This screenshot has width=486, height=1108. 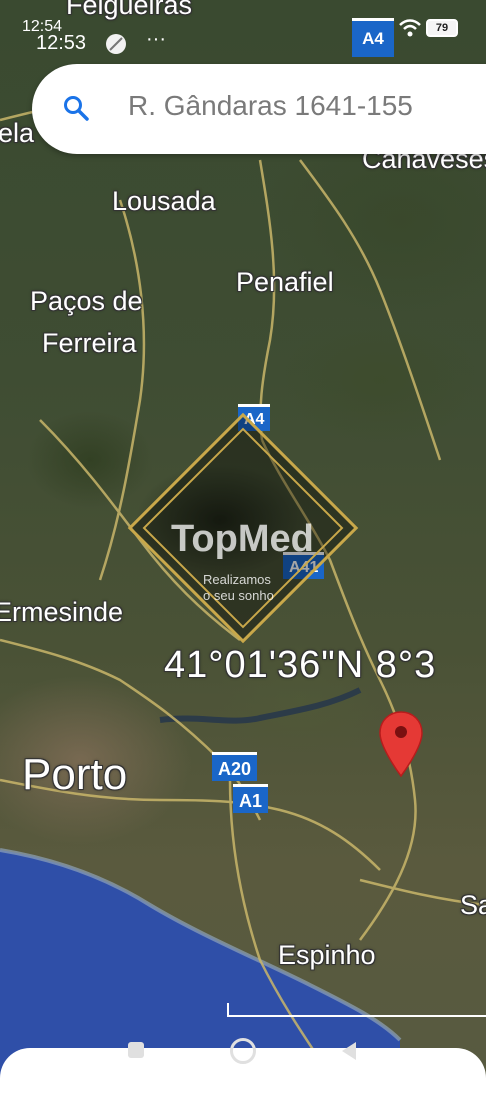 What do you see at coordinates (300, 665) in the screenshot?
I see `coordinates-label: 41°01'36"N 8°3` at bounding box center [300, 665].